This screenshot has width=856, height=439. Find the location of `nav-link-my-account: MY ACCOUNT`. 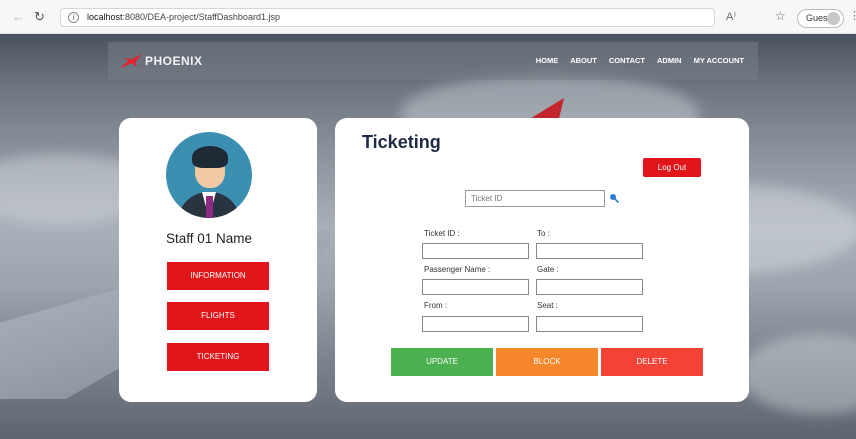

nav-link-my-account: MY ACCOUNT is located at coordinates (719, 60).